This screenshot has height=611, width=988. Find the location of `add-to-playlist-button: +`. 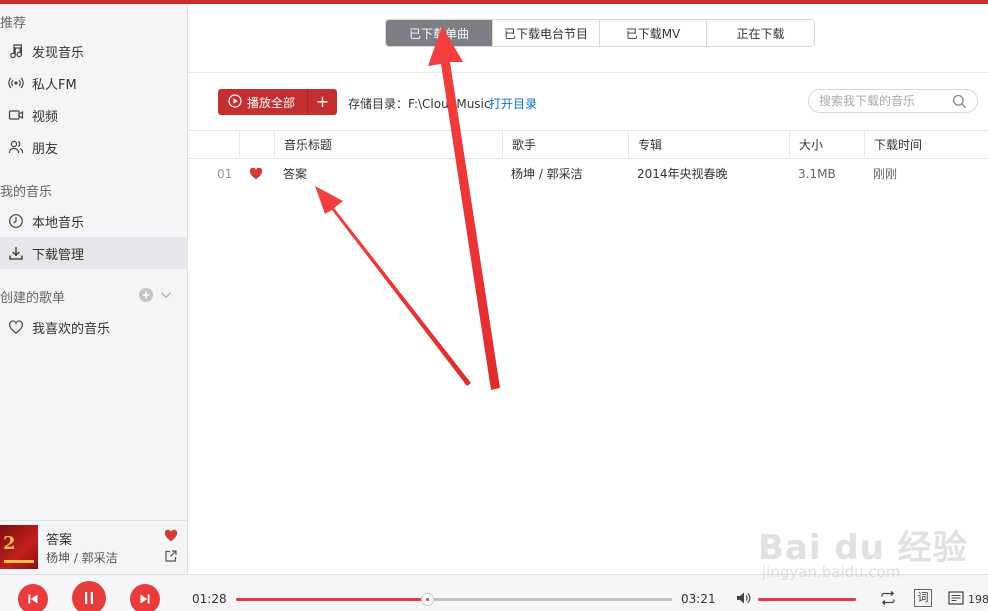

add-to-playlist-button: + is located at coordinates (322, 102).